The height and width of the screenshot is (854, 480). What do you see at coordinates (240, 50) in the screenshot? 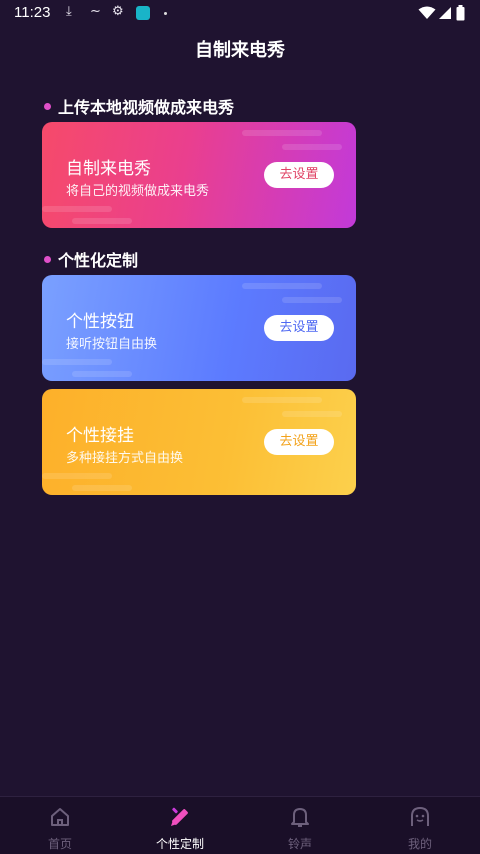
I see `page-title: 自制来电秀` at bounding box center [240, 50].